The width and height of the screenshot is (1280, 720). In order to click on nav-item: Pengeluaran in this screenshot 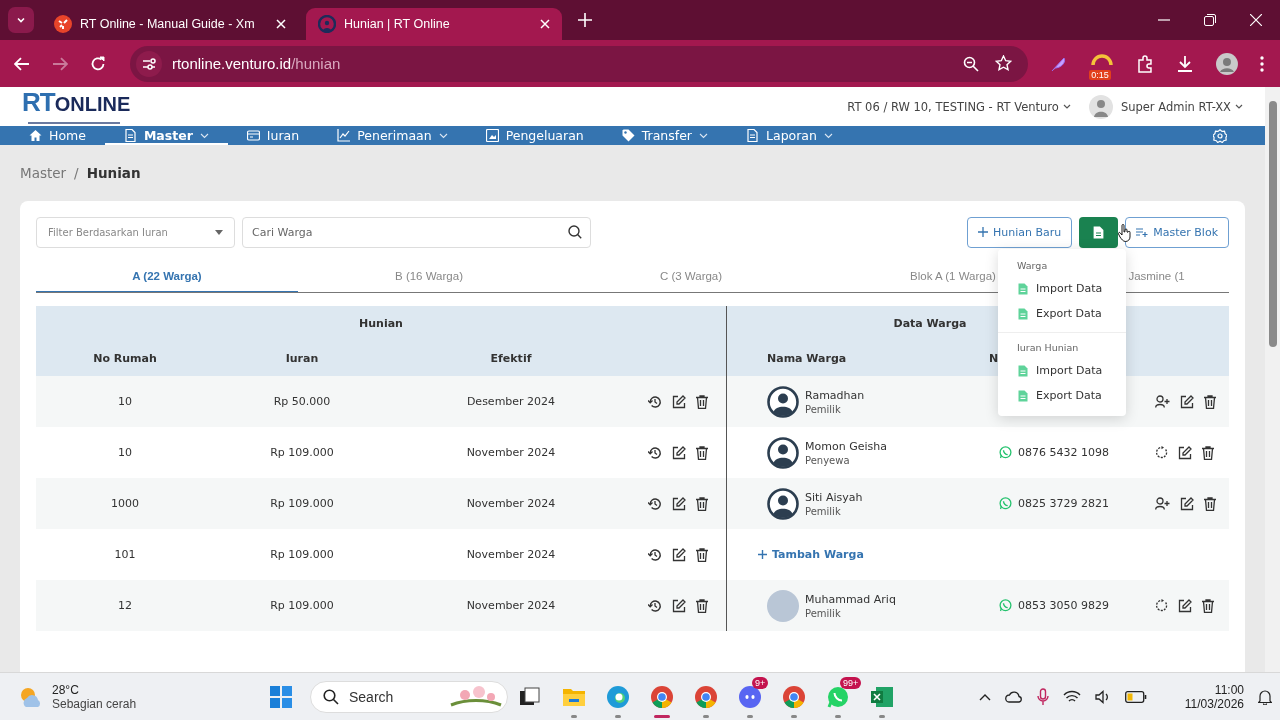, I will do `click(534, 135)`.